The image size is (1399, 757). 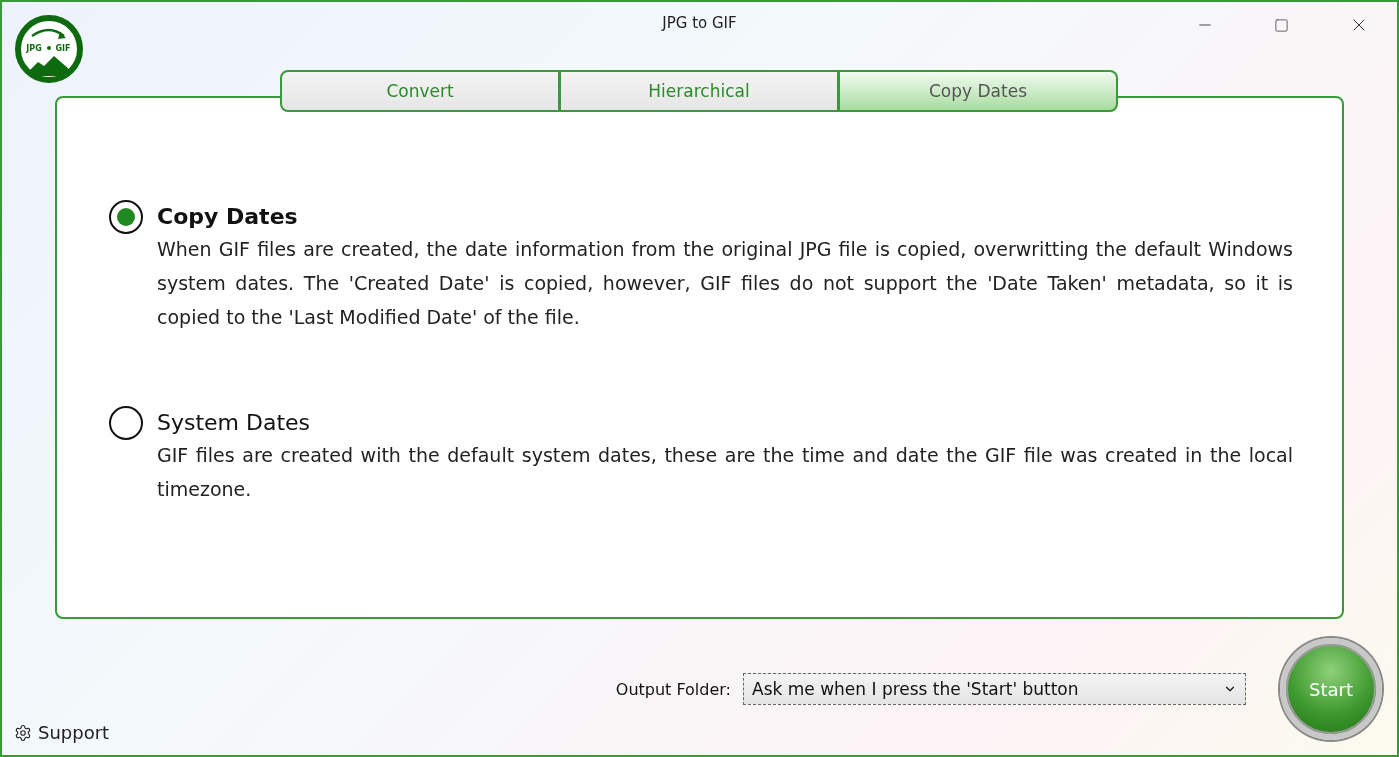 I want to click on output-folder-label: Output Folder:, so click(x=673, y=689).